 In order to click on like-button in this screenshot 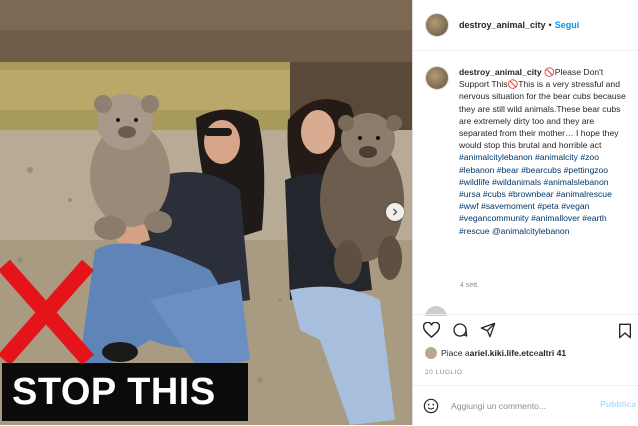, I will do `click(431, 330)`.